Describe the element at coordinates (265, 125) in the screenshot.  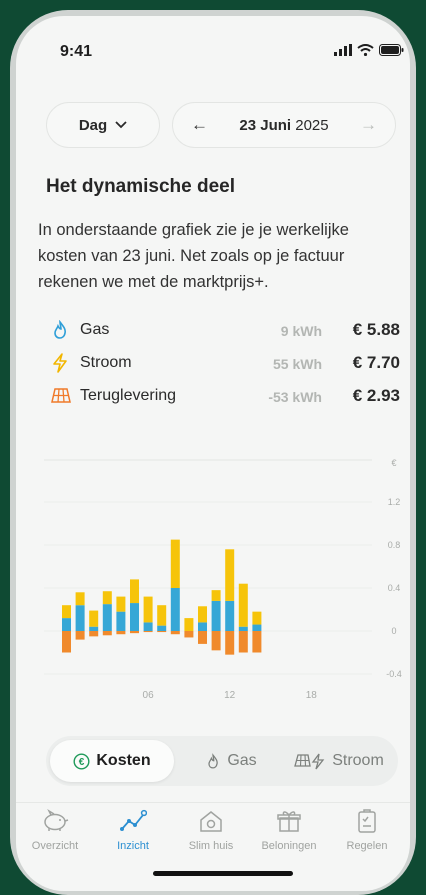
I see `date-day: 23 Juni` at that location.